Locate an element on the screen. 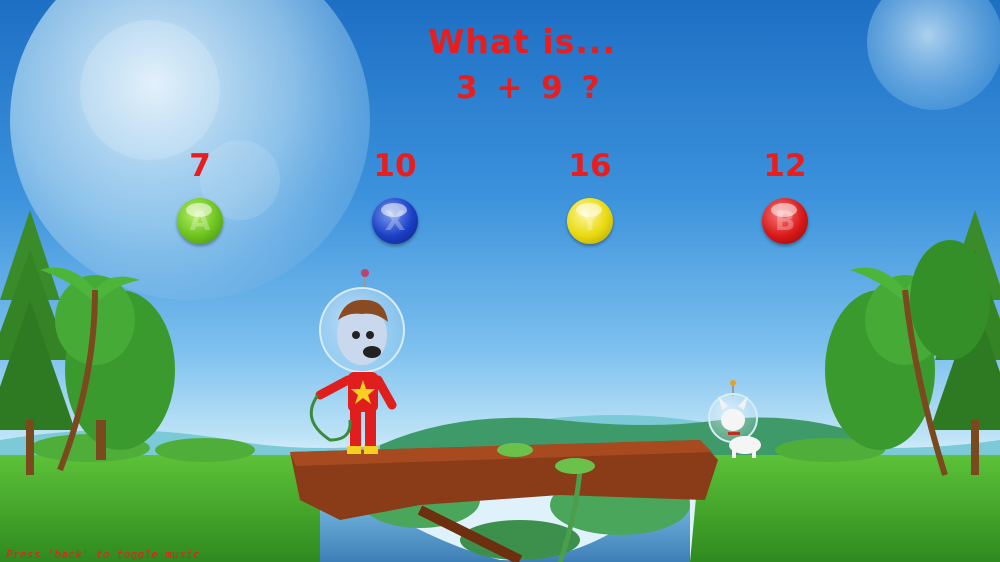 Image resolution: width=1000 pixels, height=562 pixels. ground-left is located at coordinates (165, 508).